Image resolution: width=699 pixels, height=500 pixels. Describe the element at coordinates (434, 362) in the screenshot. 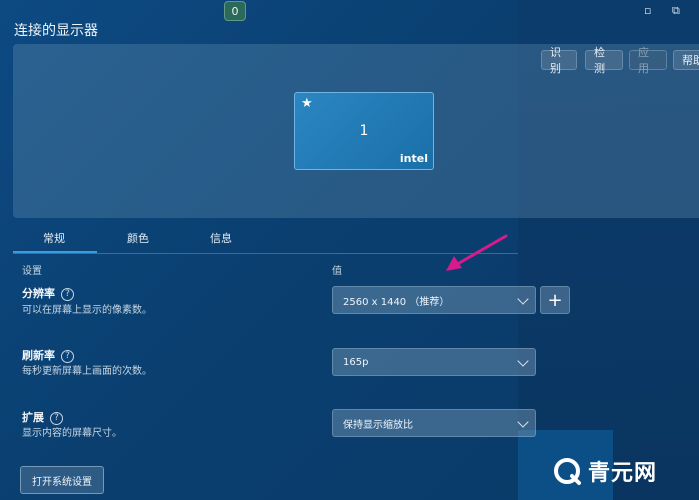

I see `refresh-rate-dropdown: 165p` at that location.